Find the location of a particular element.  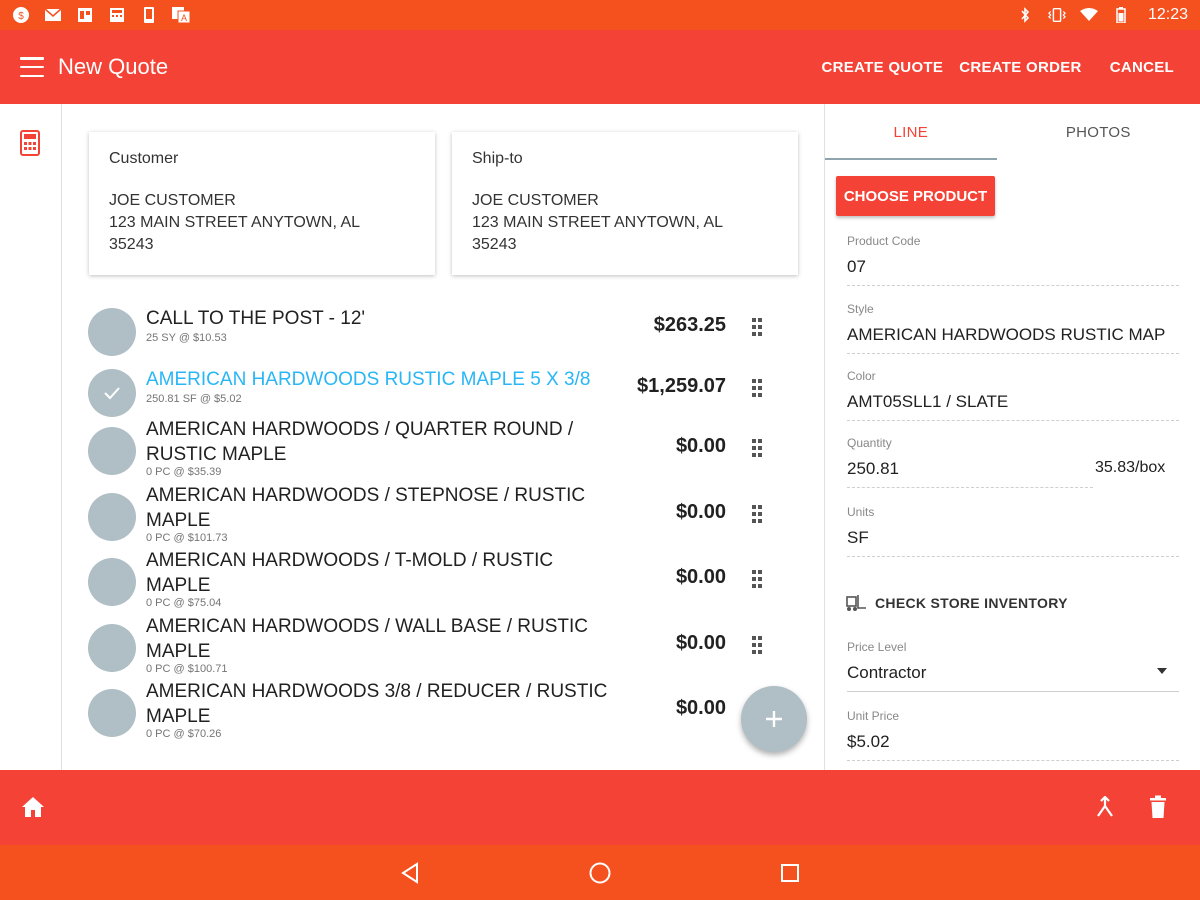

create-order-button: CREATE ORDER is located at coordinates (1020, 67).